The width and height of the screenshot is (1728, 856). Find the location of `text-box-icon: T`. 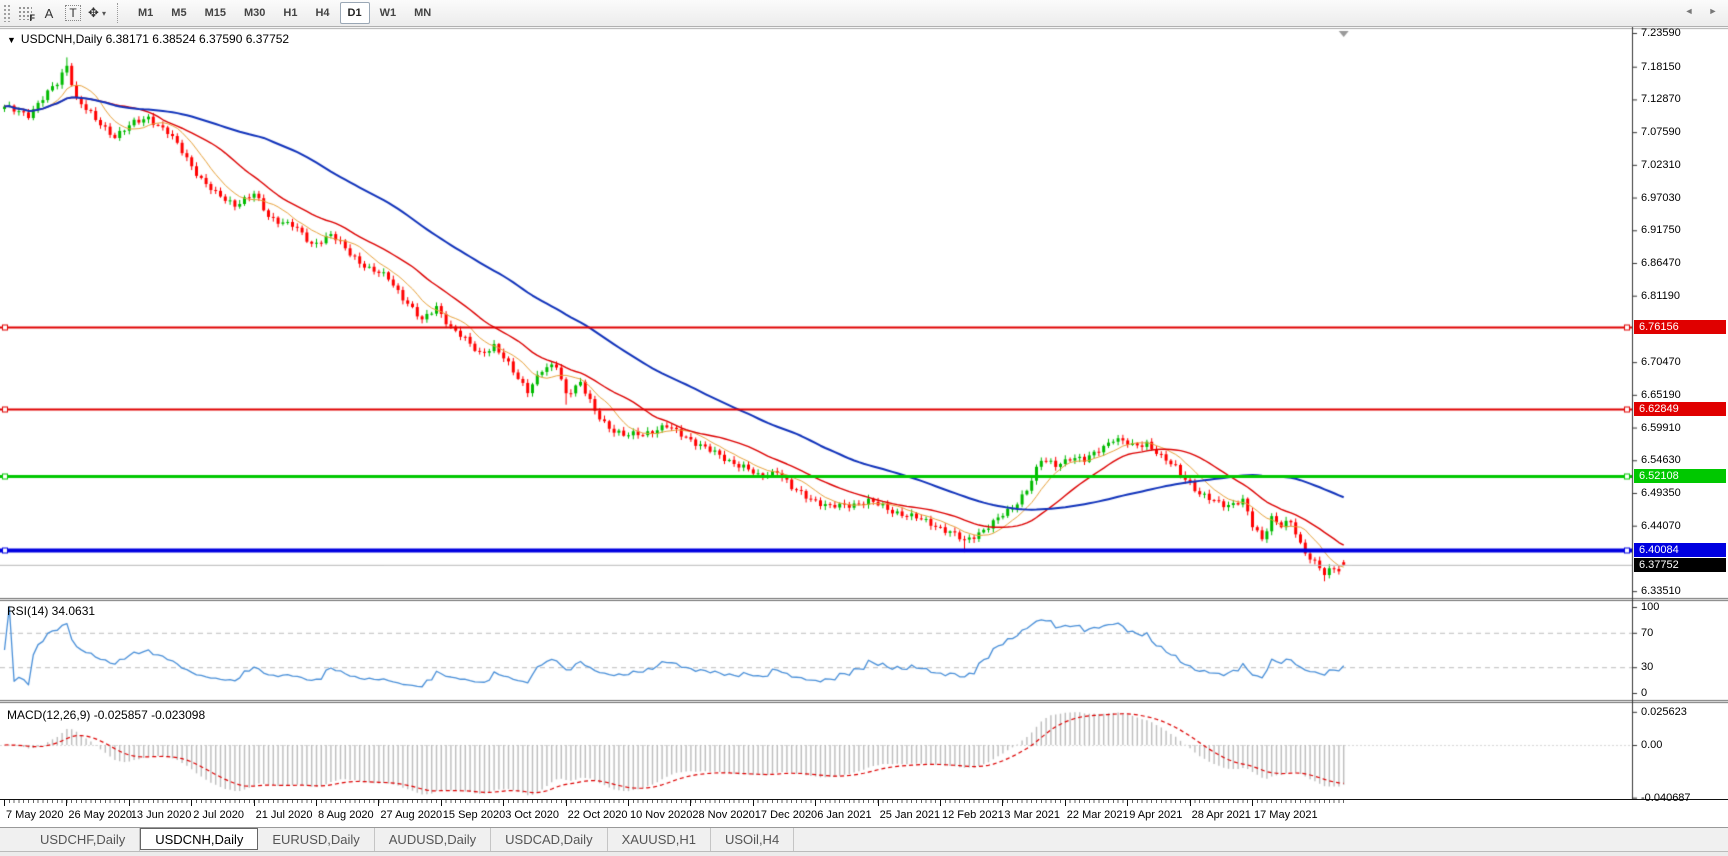

text-box-icon: T is located at coordinates (73, 13).